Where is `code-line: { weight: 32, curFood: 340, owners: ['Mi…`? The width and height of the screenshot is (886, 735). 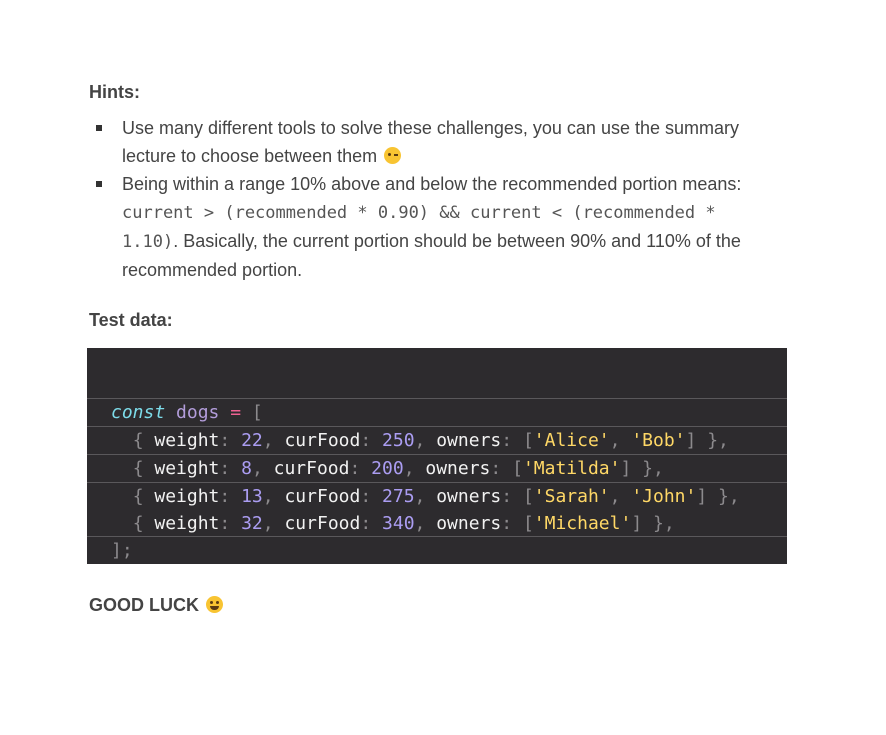
code-line: { weight: 32, curFood: 340, owners: ['Mi… is located at coordinates (403, 523).